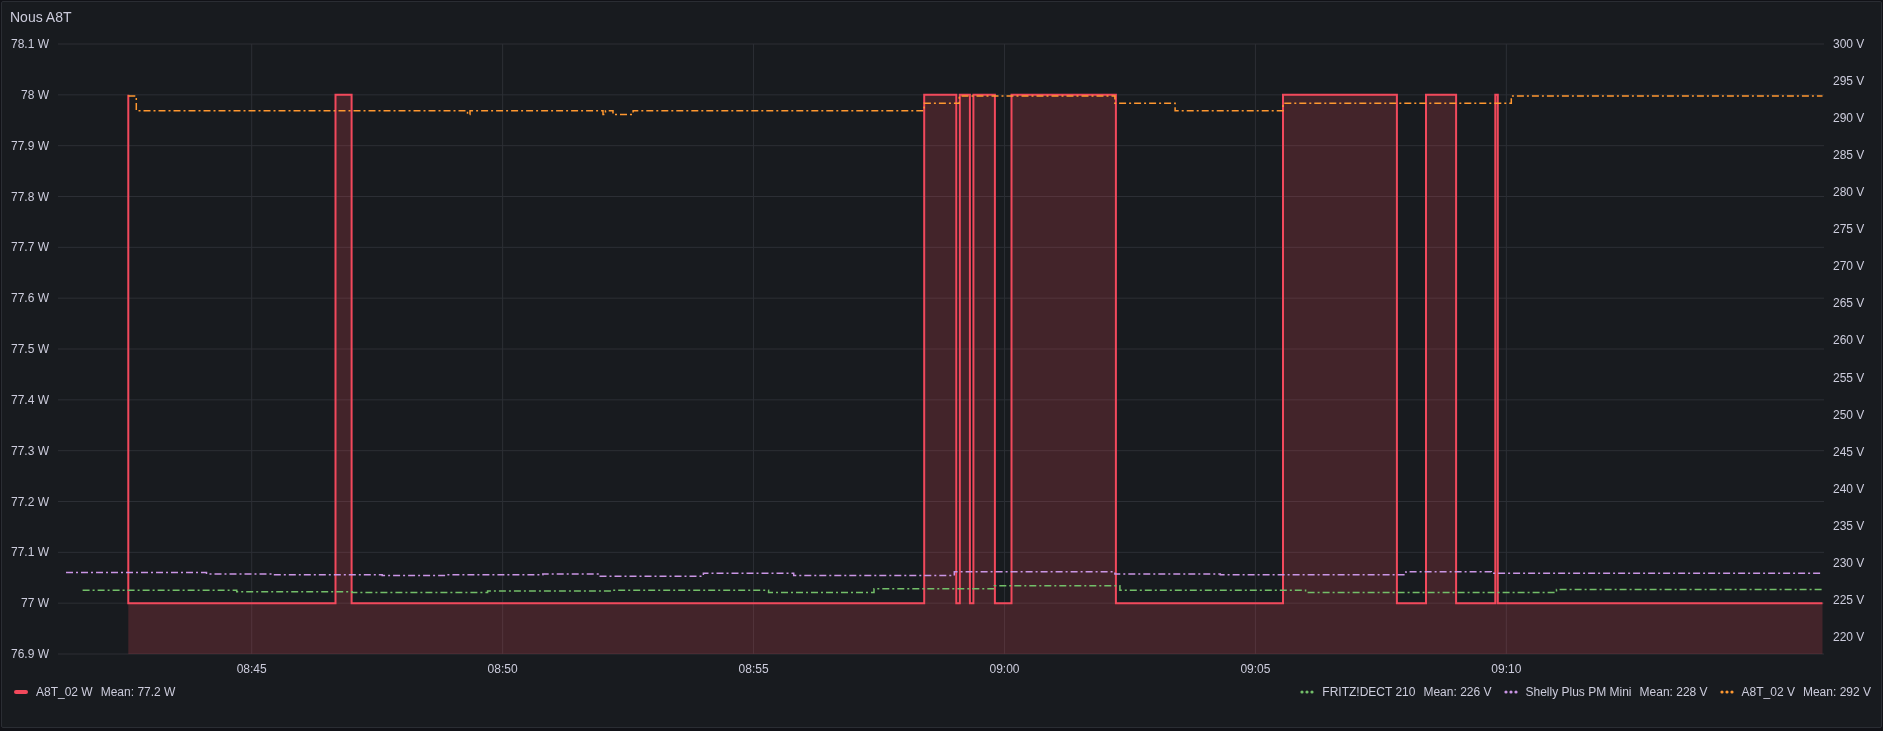 This screenshot has height=731, width=1883. What do you see at coordinates (1004, 669) in the screenshot?
I see `axis-label: 09:00` at bounding box center [1004, 669].